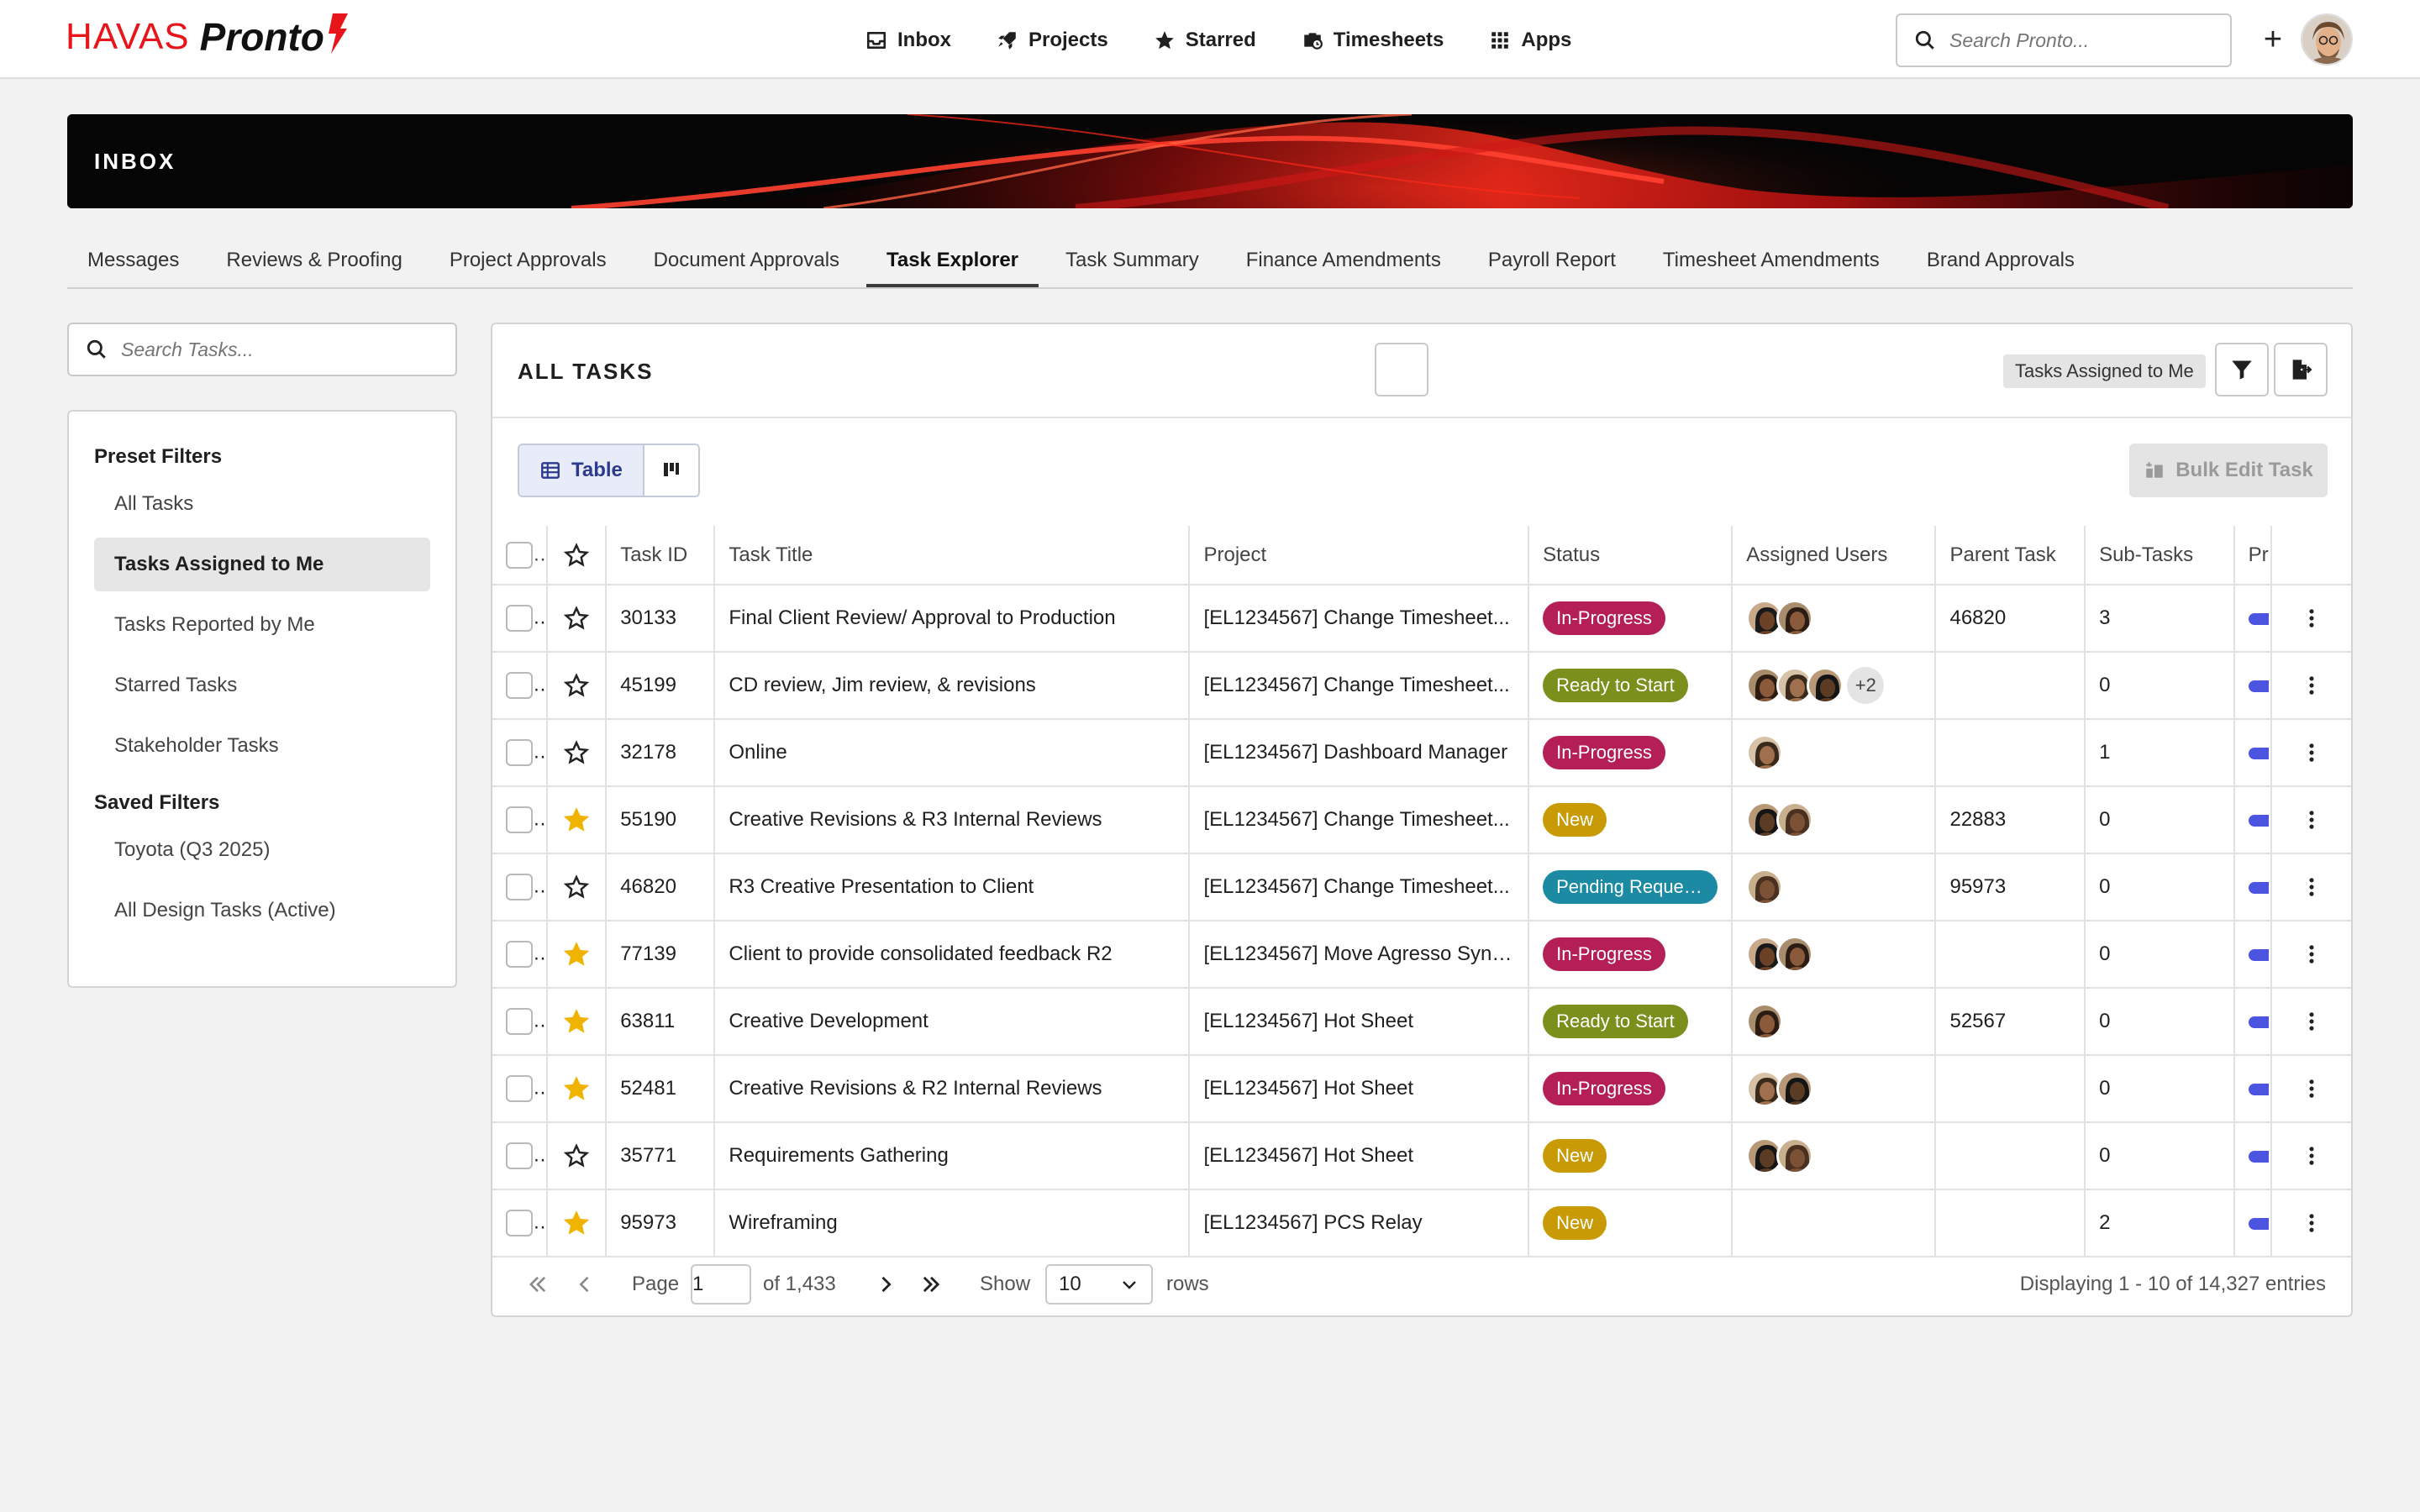 This screenshot has width=2420, height=1512. I want to click on nav-projects: Projects, so click(1052, 40).